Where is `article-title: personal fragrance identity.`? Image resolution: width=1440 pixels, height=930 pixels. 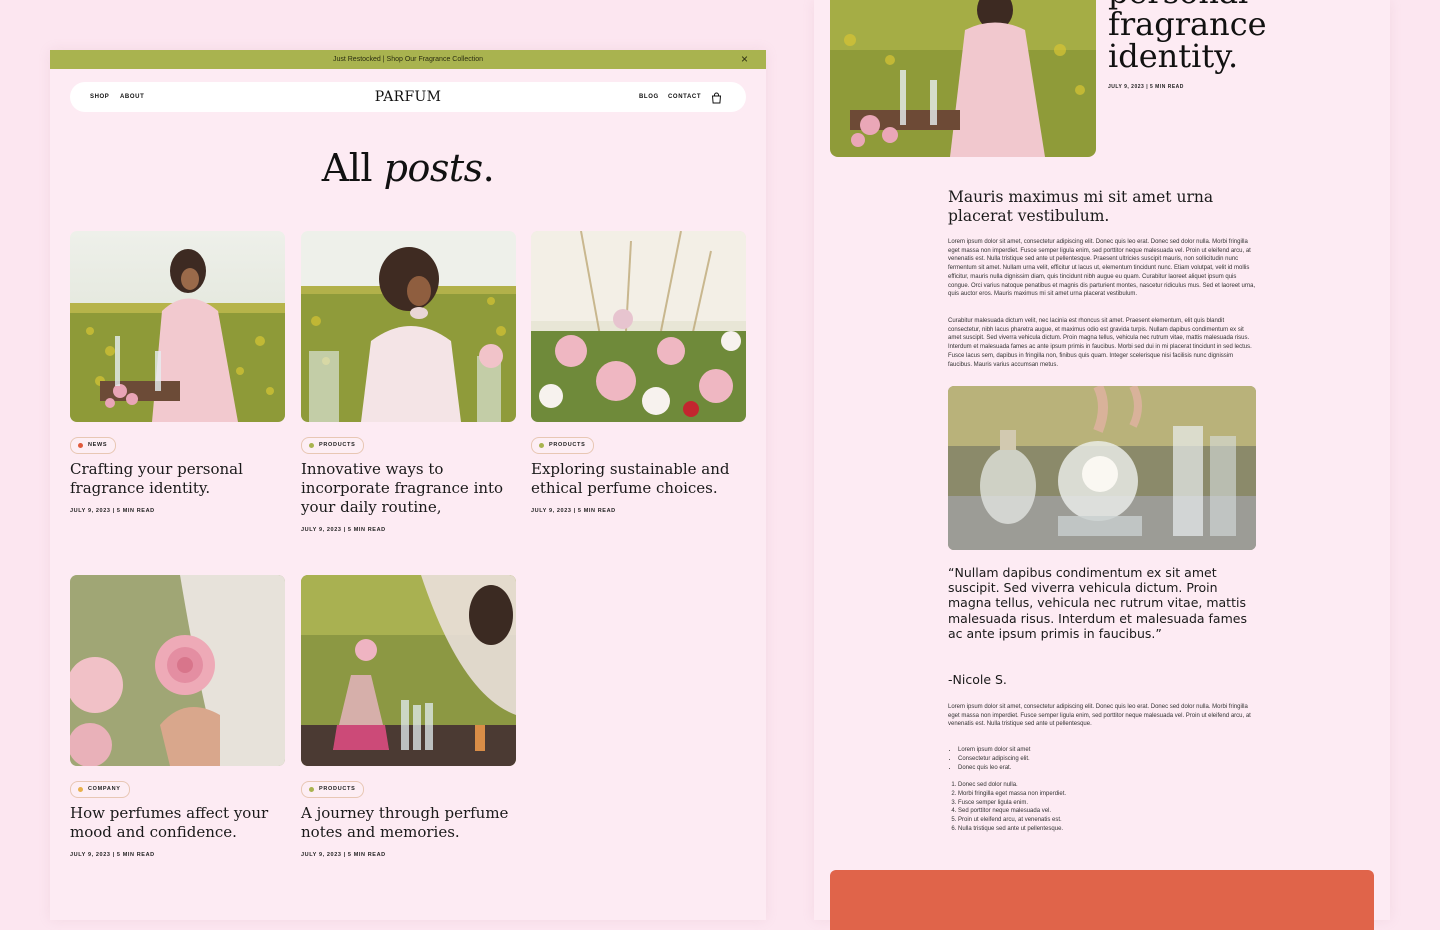 article-title: personal fragrance identity. is located at coordinates (1187, 37).